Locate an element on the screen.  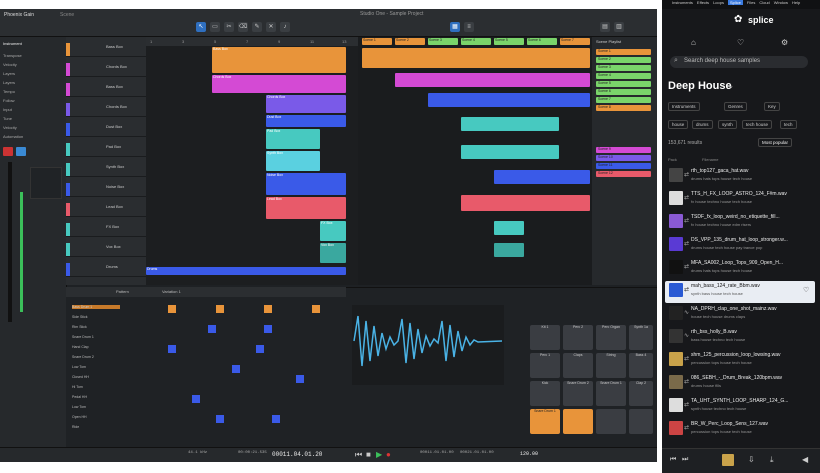
step-sequencer-grid is located at coordinates (248, 370).